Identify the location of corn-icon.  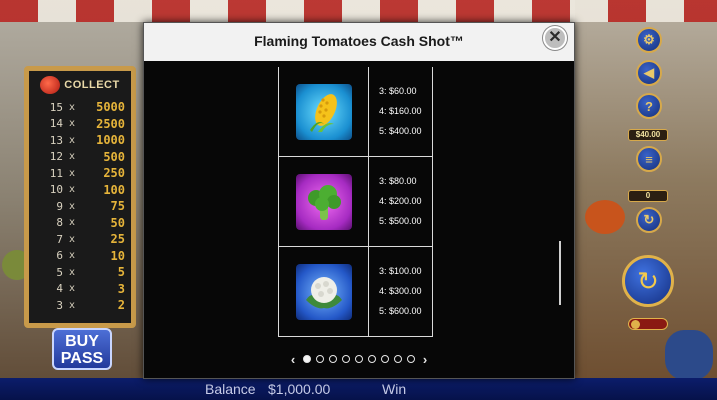
(323, 111).